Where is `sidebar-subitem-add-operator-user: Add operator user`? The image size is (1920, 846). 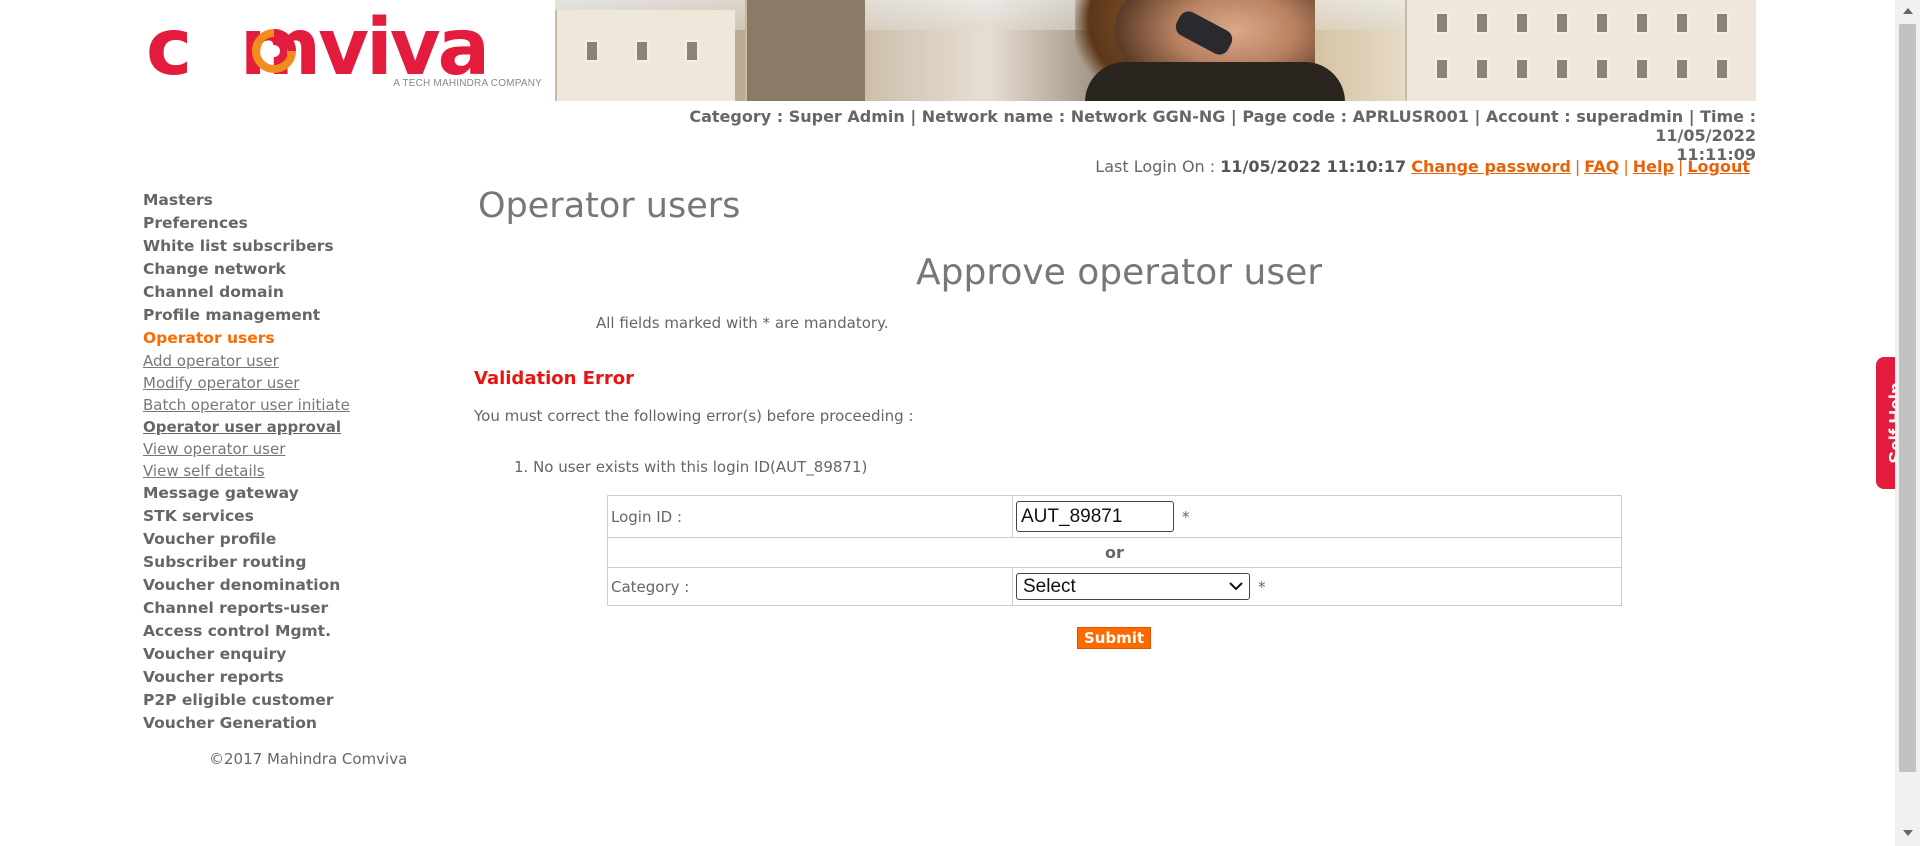 sidebar-subitem-add-operator-user: Add operator user is located at coordinates (293, 361).